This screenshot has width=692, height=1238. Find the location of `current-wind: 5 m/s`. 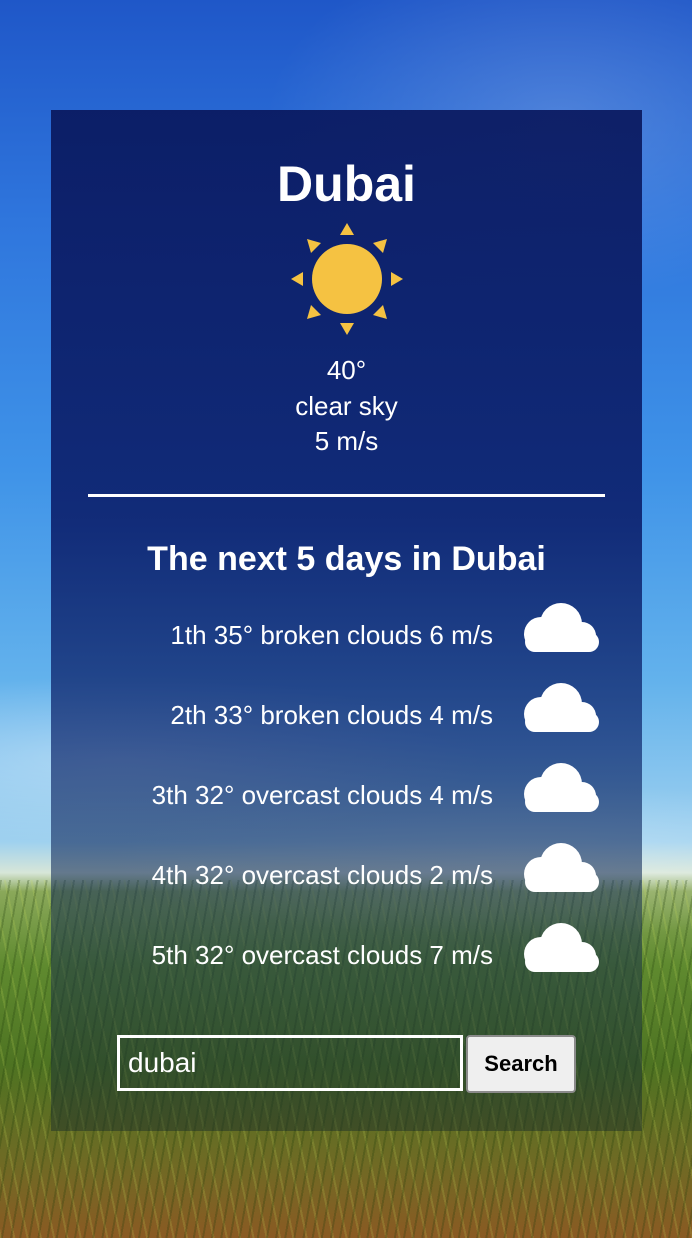

current-wind: 5 m/s is located at coordinates (346, 441).